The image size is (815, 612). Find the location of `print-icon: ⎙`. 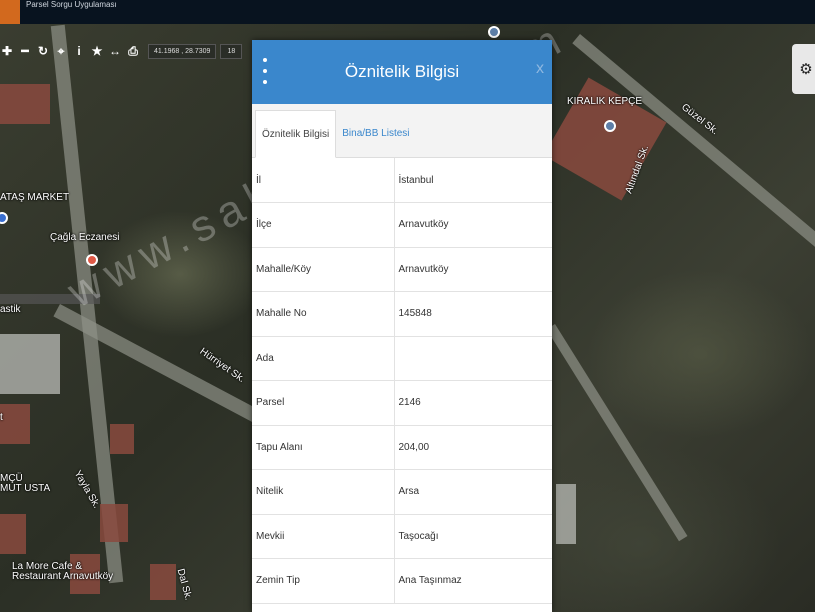

print-icon: ⎙ is located at coordinates (133, 51).